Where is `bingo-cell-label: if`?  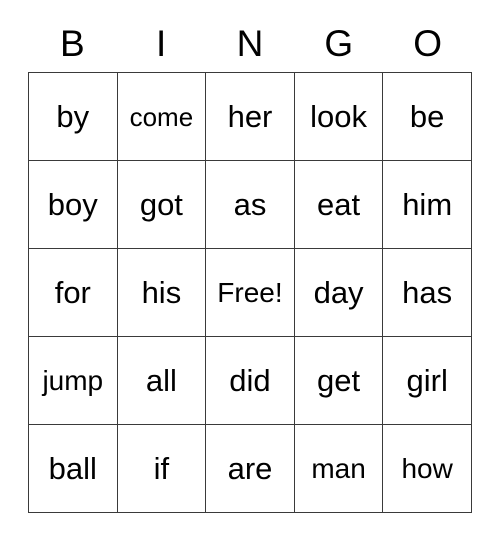 bingo-cell-label: if is located at coordinates (161, 468).